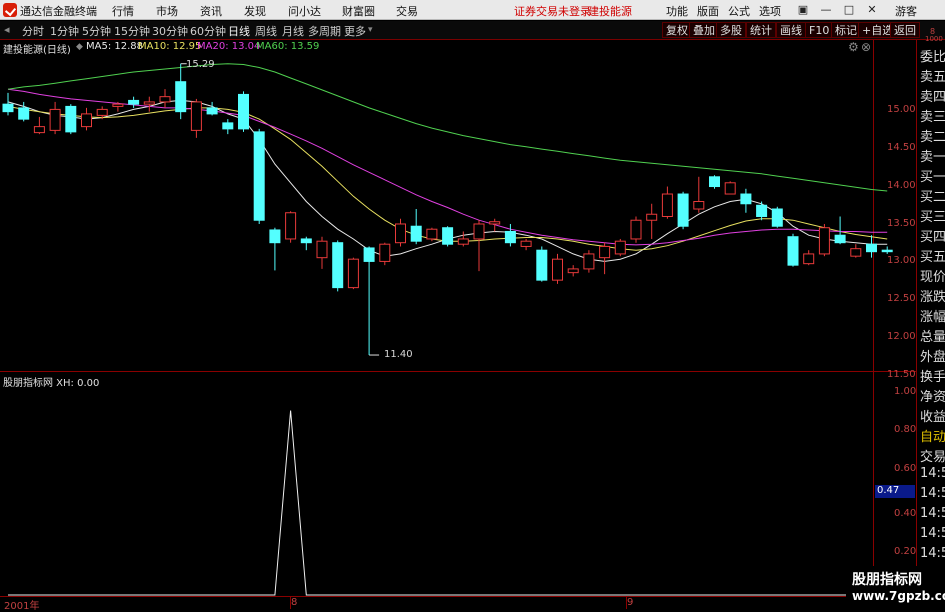  Describe the element at coordinates (932, 357) in the screenshot. I see `sidebar-label-15: 外盘` at that location.